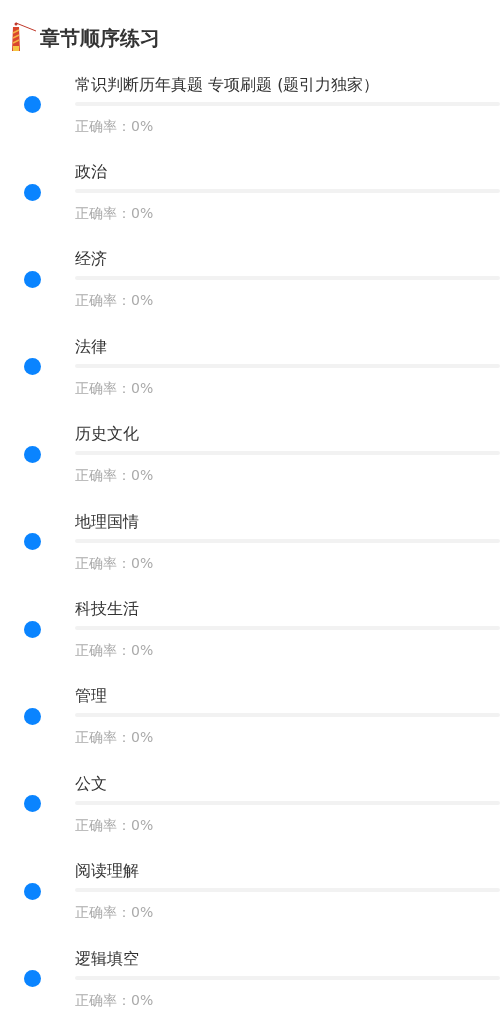  I want to click on chapter-title: 管理, so click(287, 696).